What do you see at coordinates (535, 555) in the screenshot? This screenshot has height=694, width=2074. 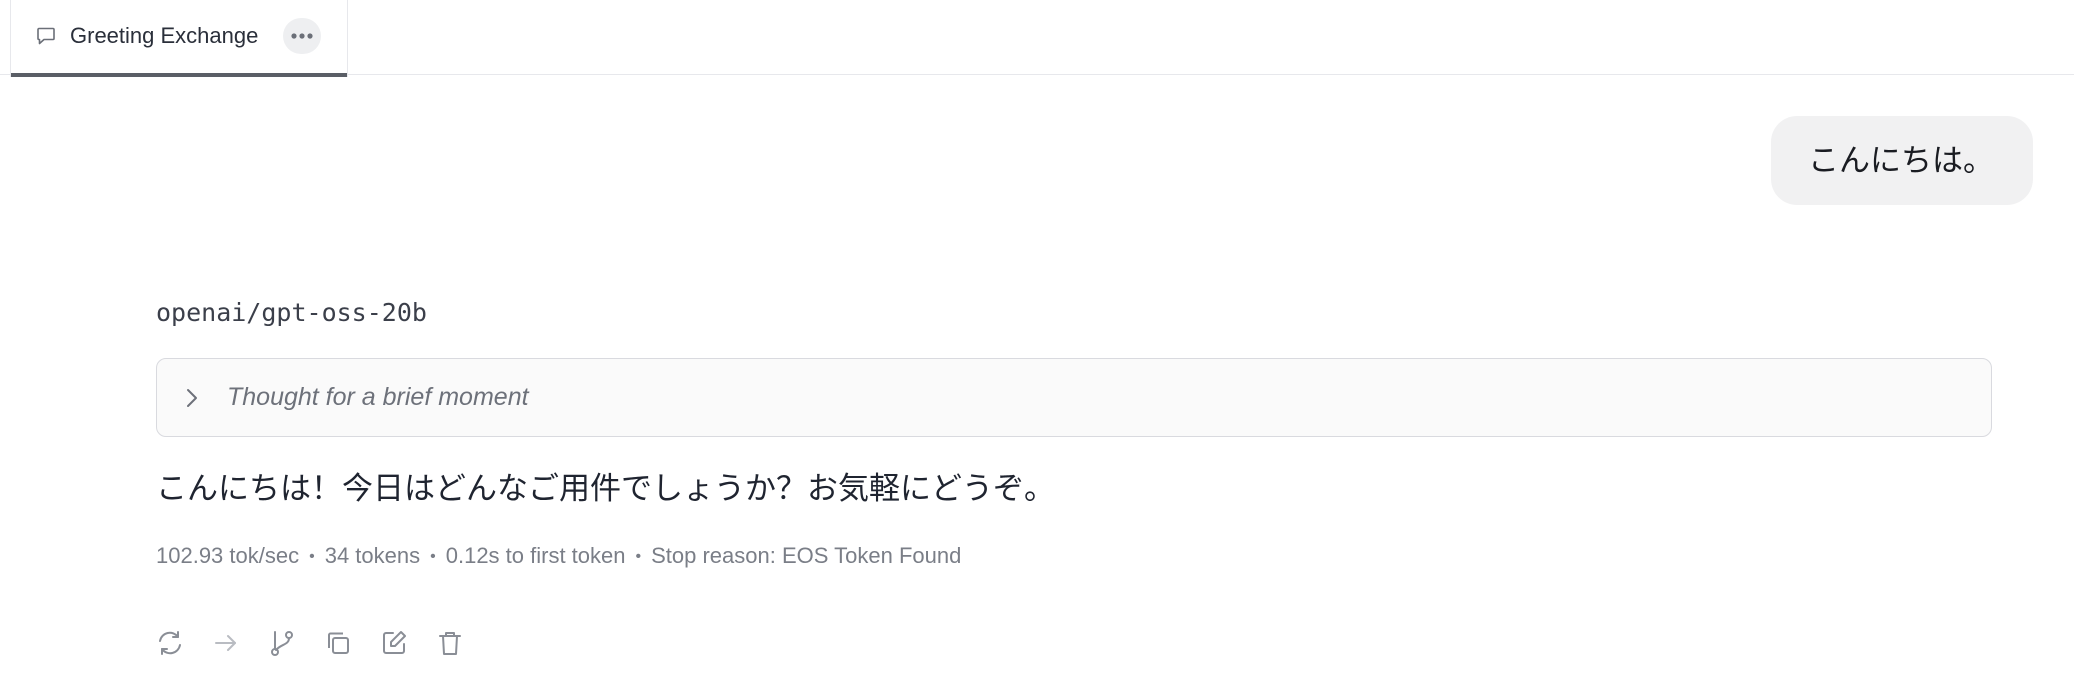 I see `time-to-first-token: 0.12s to first token` at bounding box center [535, 555].